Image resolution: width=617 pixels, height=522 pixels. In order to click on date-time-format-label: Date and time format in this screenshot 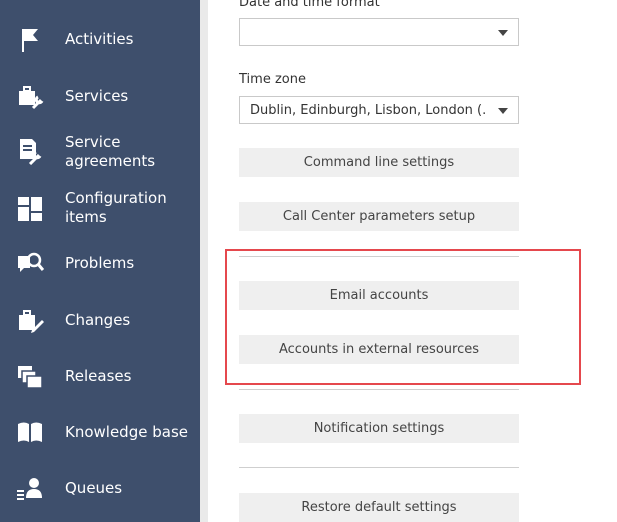, I will do `click(309, 5)`.